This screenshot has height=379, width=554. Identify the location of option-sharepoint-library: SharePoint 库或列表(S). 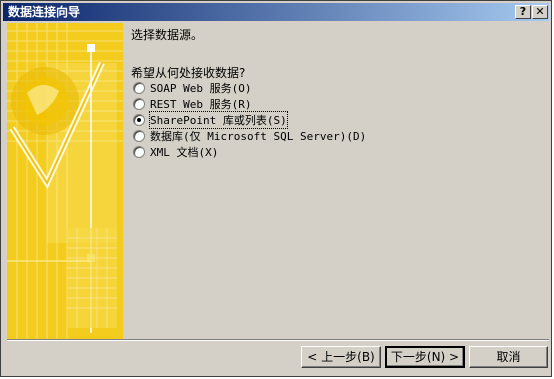
(210, 119).